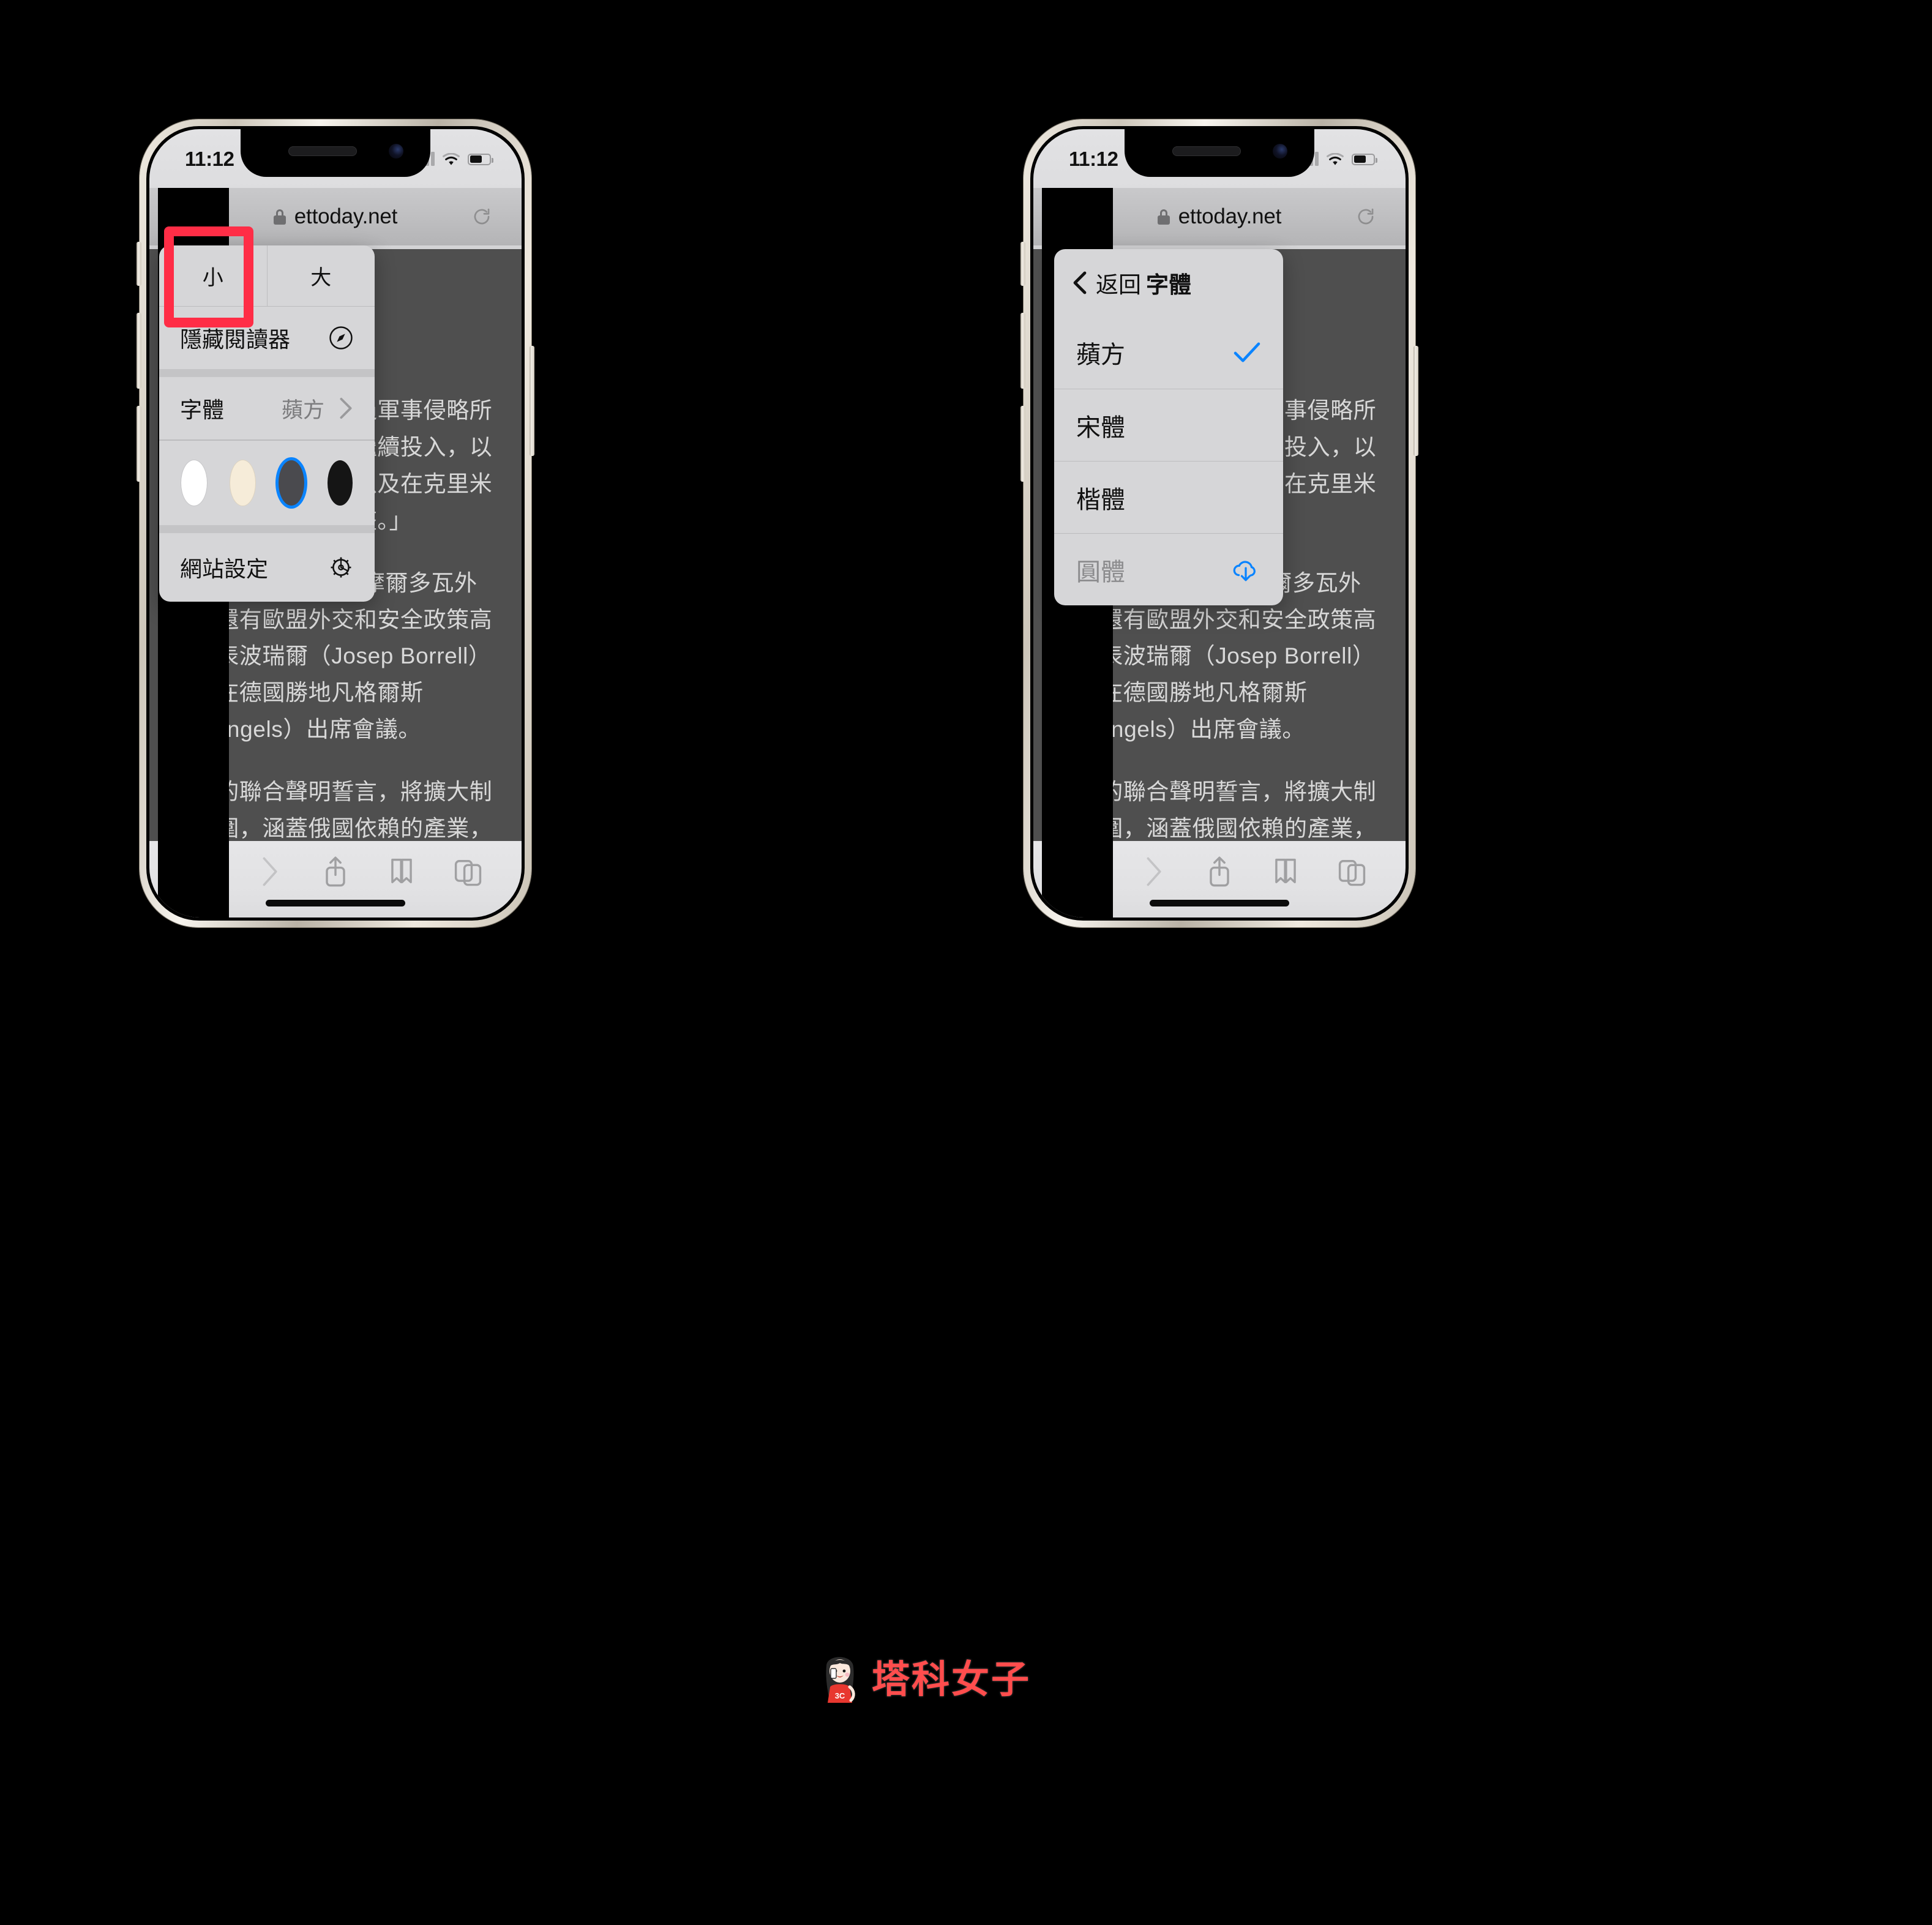 The height and width of the screenshot is (1925, 1932). What do you see at coordinates (1118, 284) in the screenshot?
I see `back-label: 返回` at bounding box center [1118, 284].